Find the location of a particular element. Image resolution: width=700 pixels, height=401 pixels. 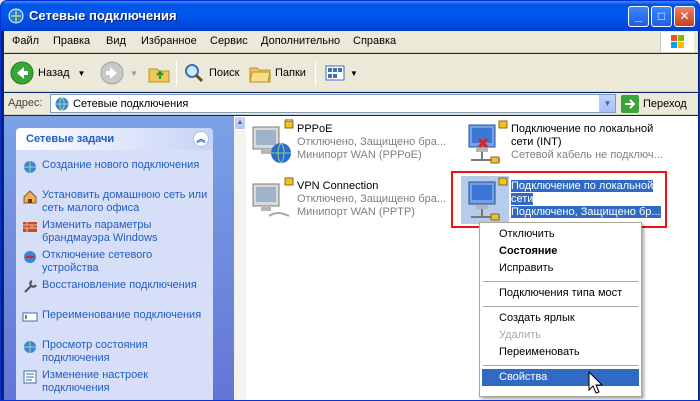

toolbar-separator is located at coordinates (176, 73).